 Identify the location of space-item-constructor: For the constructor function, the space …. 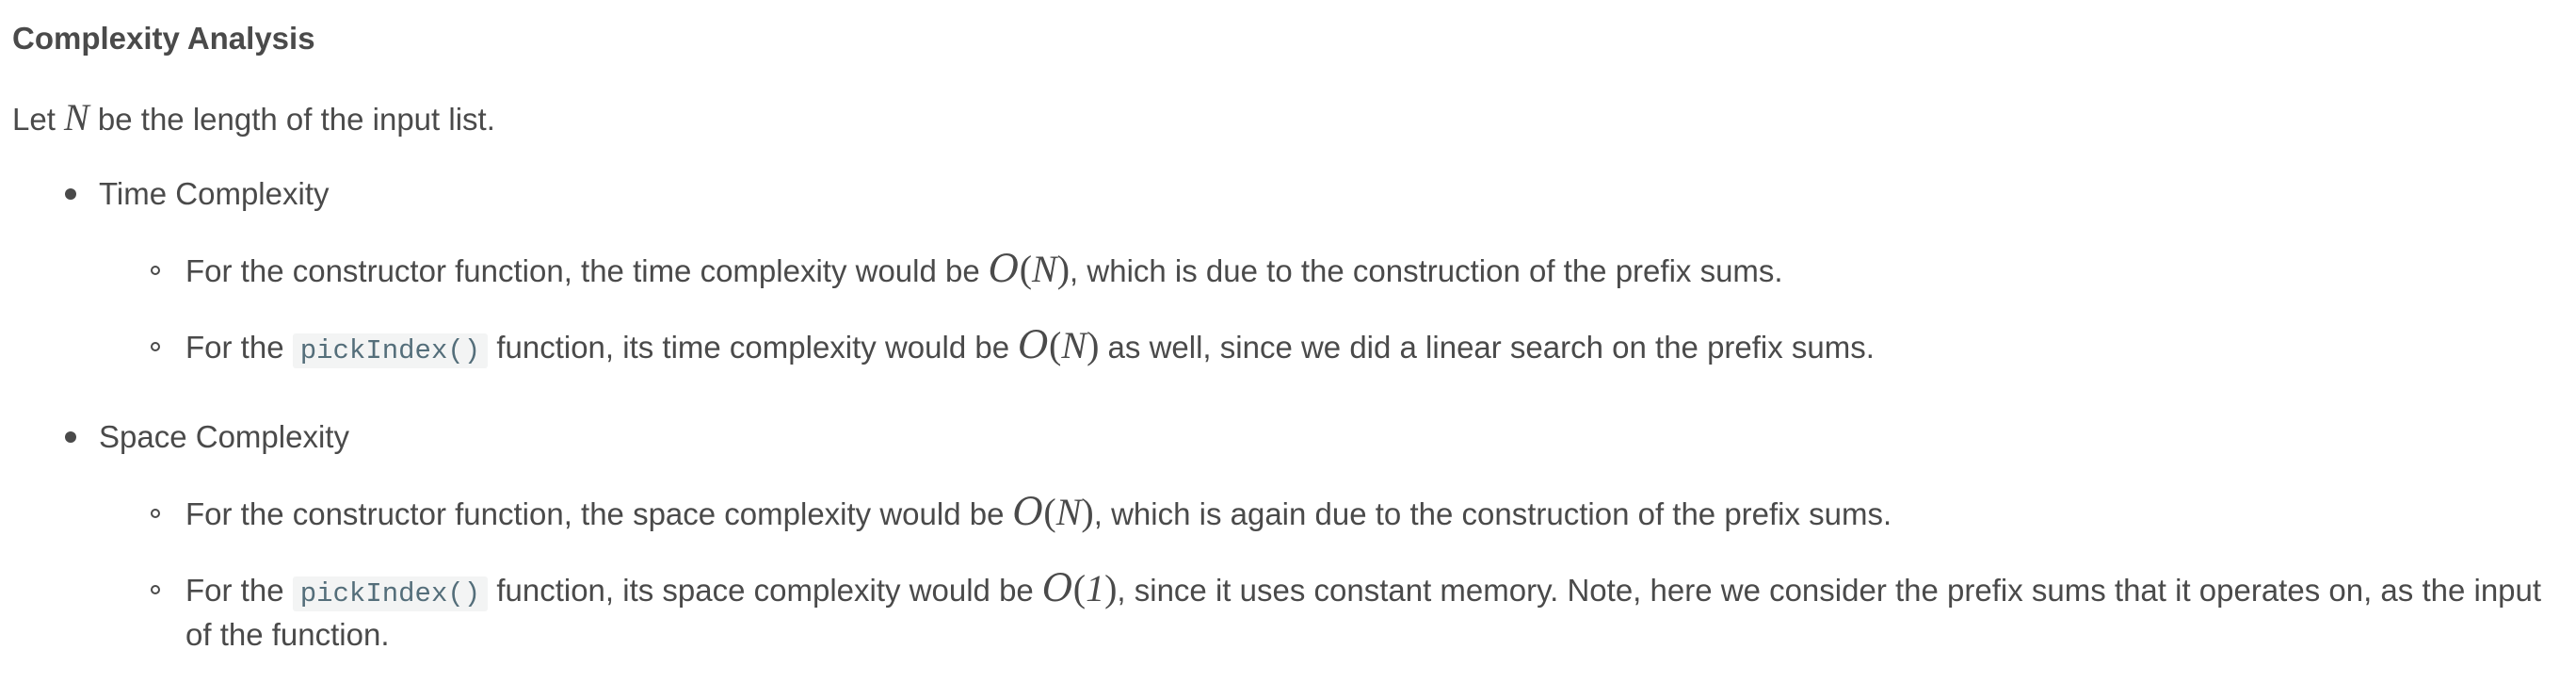
(1038, 513).